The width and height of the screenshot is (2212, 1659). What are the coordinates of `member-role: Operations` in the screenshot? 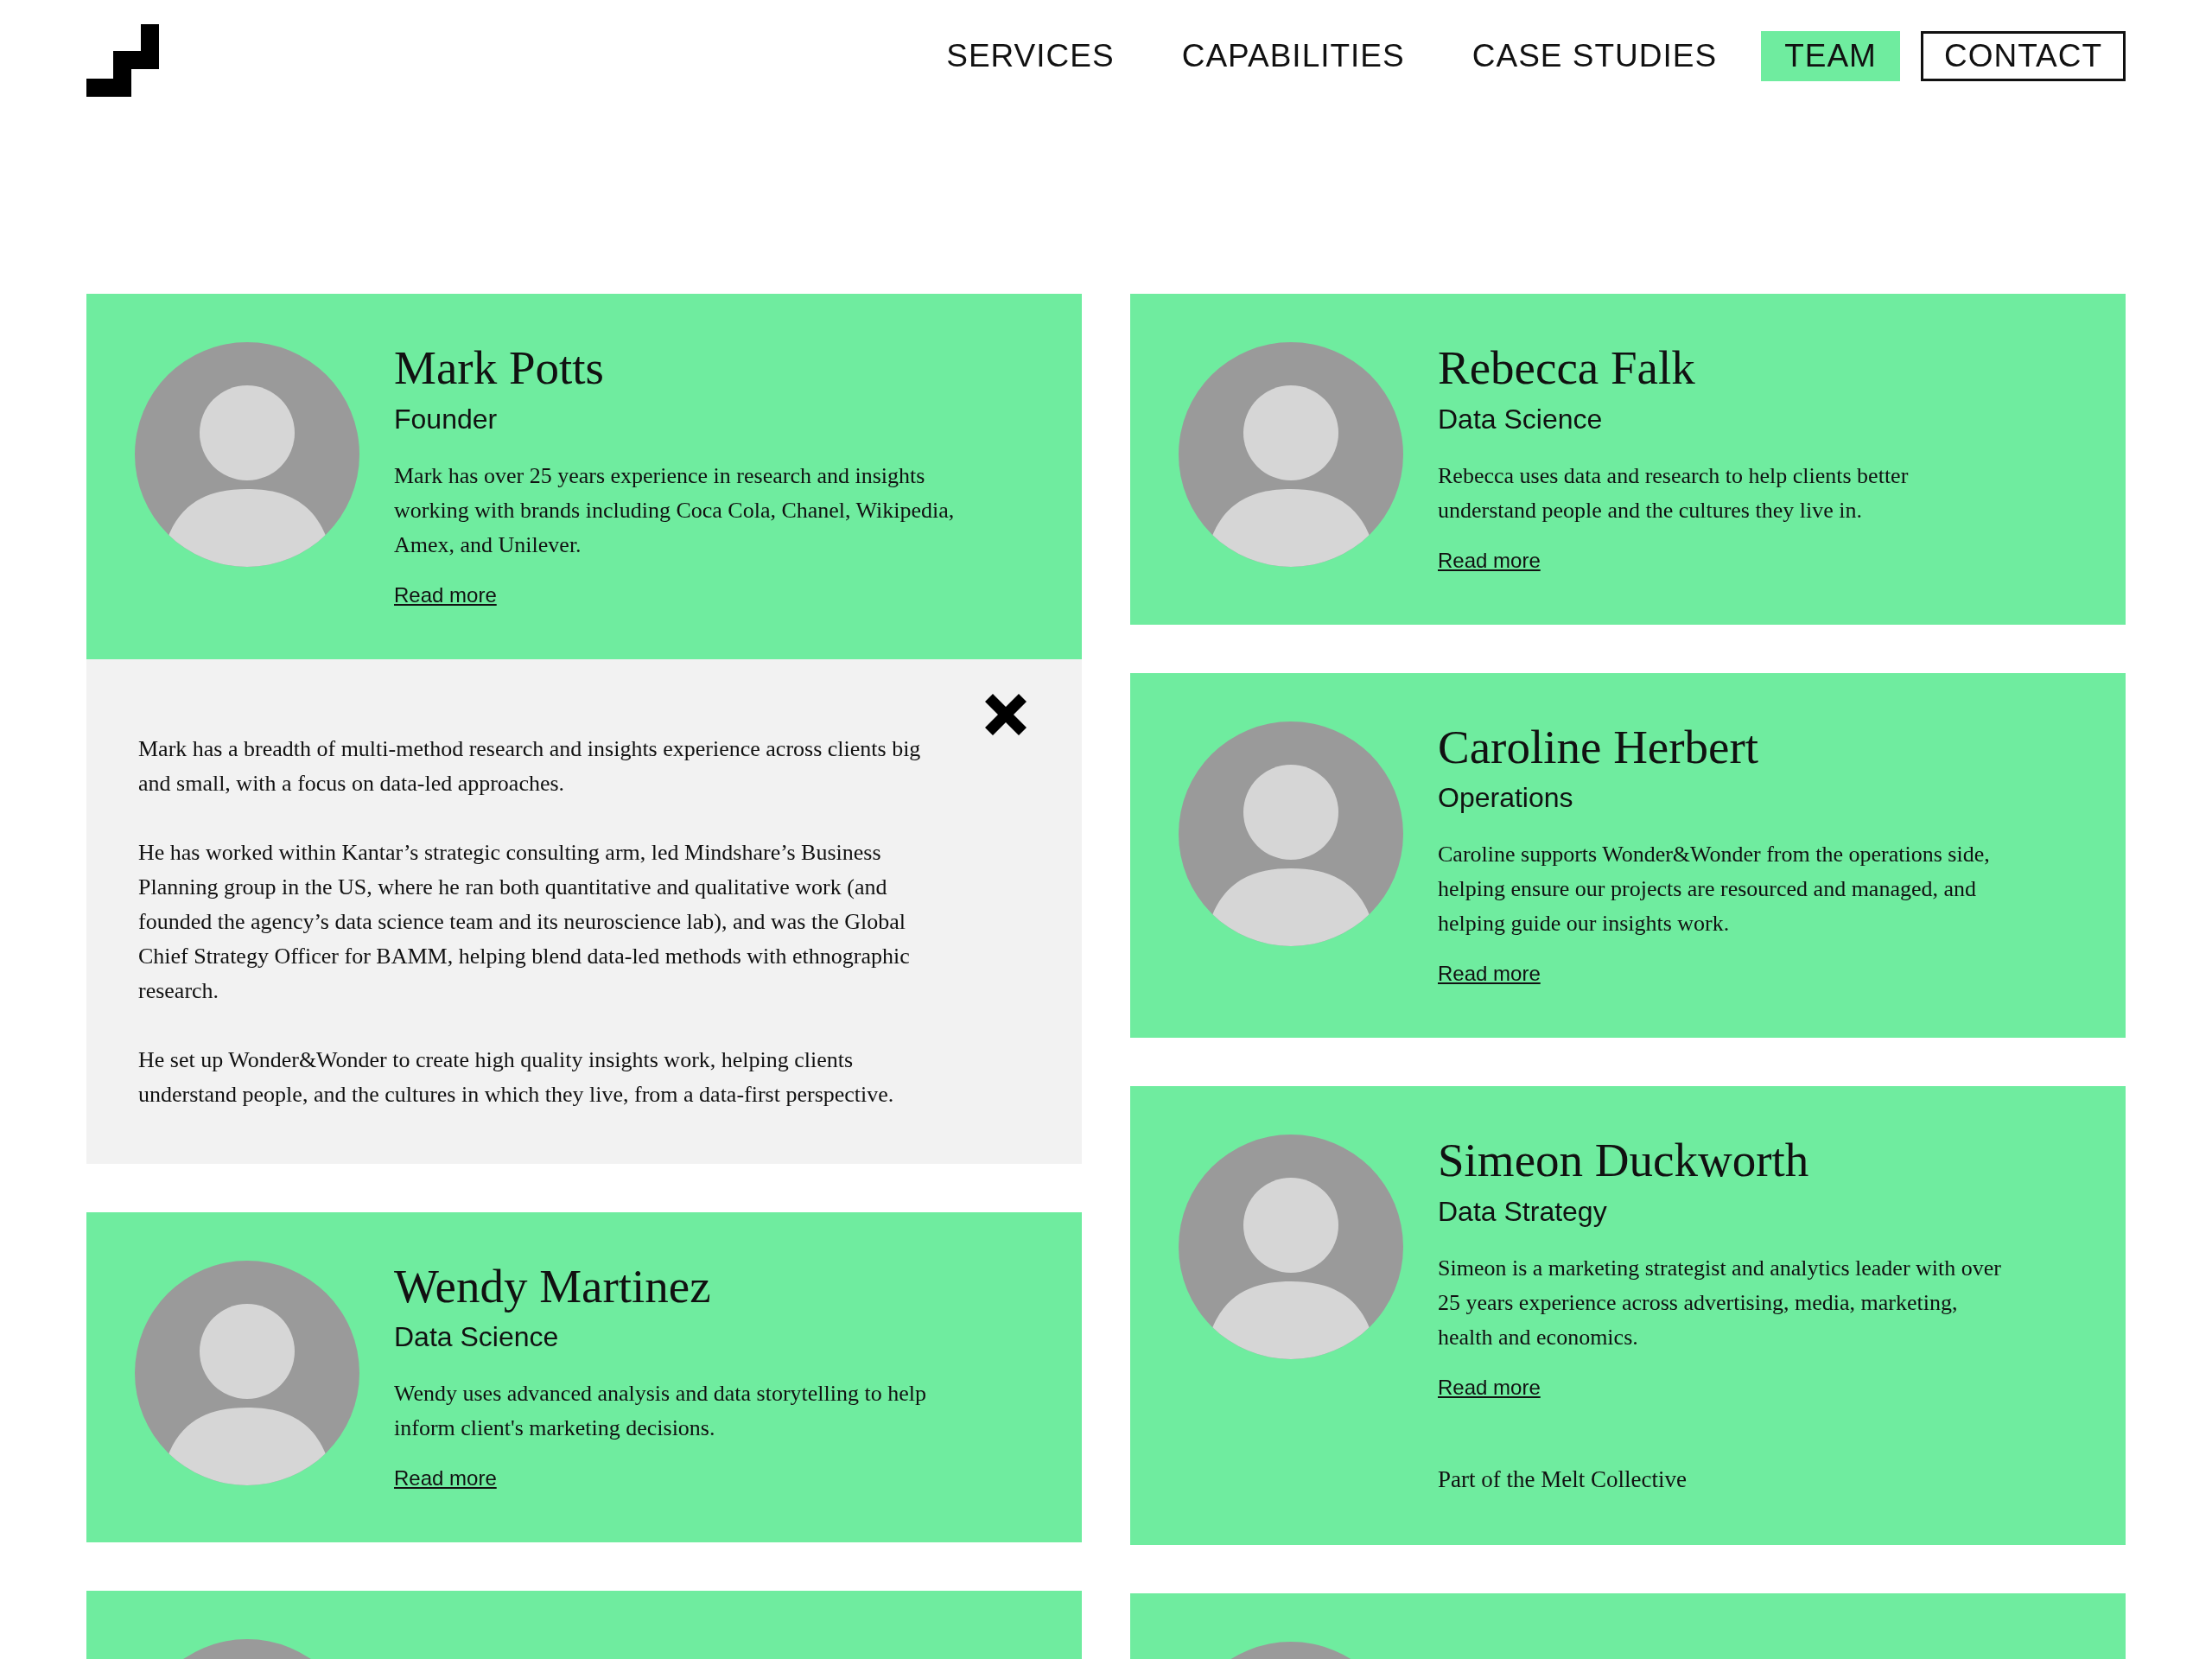 It's located at (1506, 798).